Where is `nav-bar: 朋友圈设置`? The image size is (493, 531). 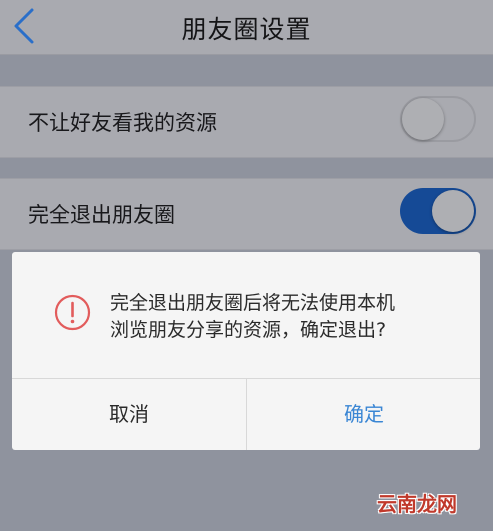 nav-bar: 朋友圈设置 is located at coordinates (246, 27).